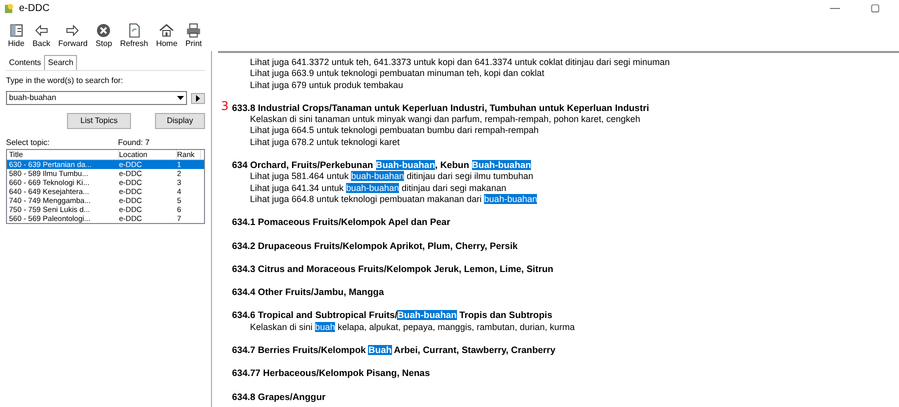  I want to click on stop-button: Stop, so click(104, 35).